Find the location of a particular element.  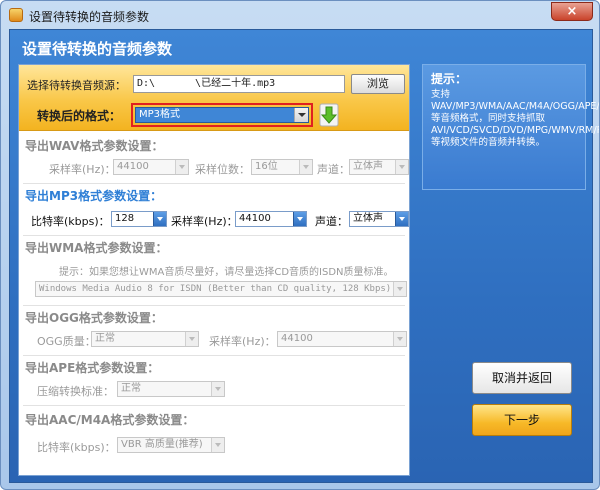

page-title: 设置待转换的音频参数 is located at coordinates (97, 49).